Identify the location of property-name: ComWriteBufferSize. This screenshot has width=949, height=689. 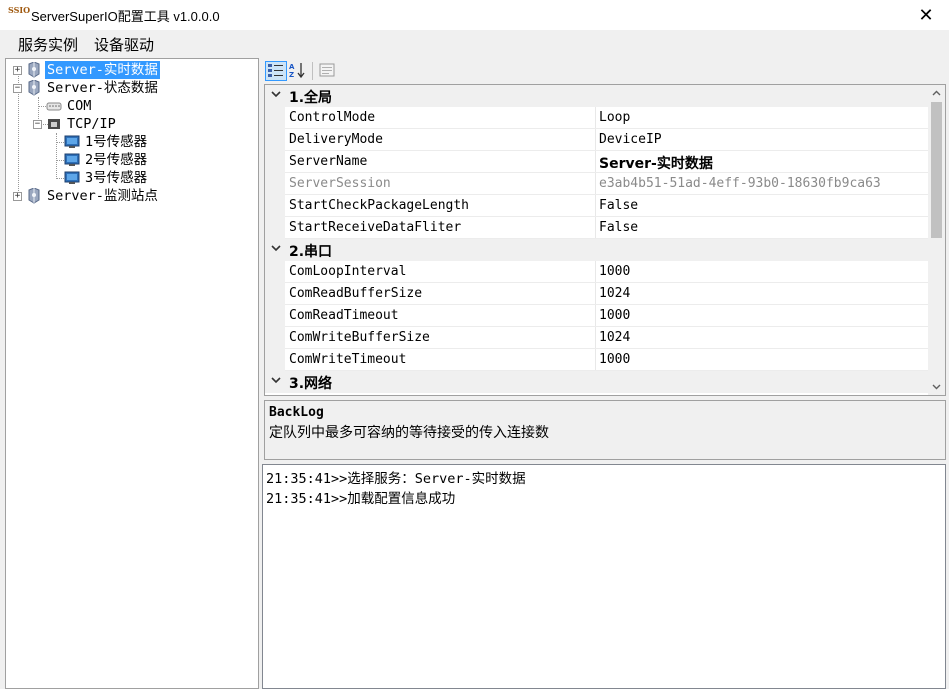
(359, 337).